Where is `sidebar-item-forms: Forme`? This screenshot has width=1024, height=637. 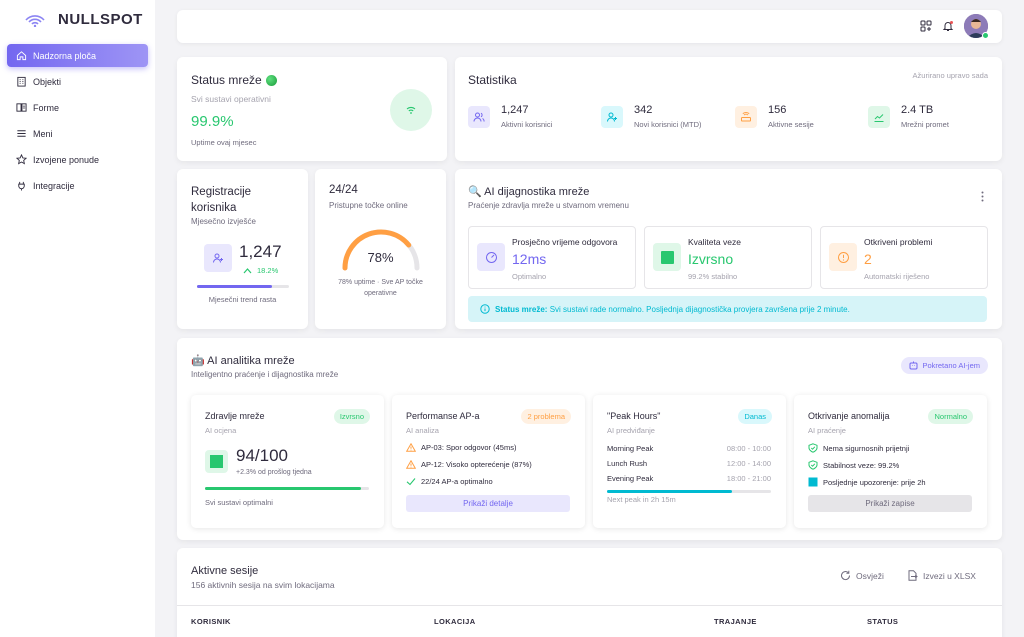 sidebar-item-forms: Forme is located at coordinates (77, 107).